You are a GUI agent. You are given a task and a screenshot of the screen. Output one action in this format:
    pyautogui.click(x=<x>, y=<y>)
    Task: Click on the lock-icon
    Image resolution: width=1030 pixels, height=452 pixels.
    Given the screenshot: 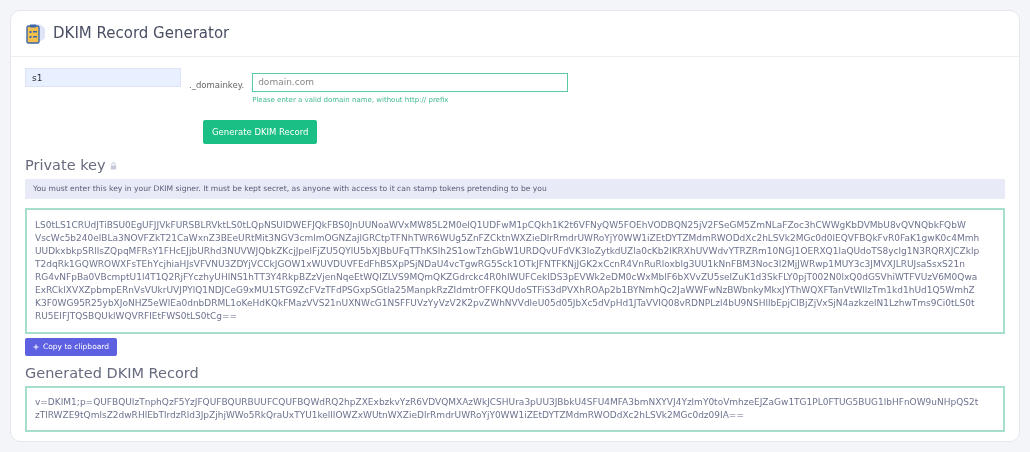 What is the action you would take?
    pyautogui.click(x=113, y=165)
    